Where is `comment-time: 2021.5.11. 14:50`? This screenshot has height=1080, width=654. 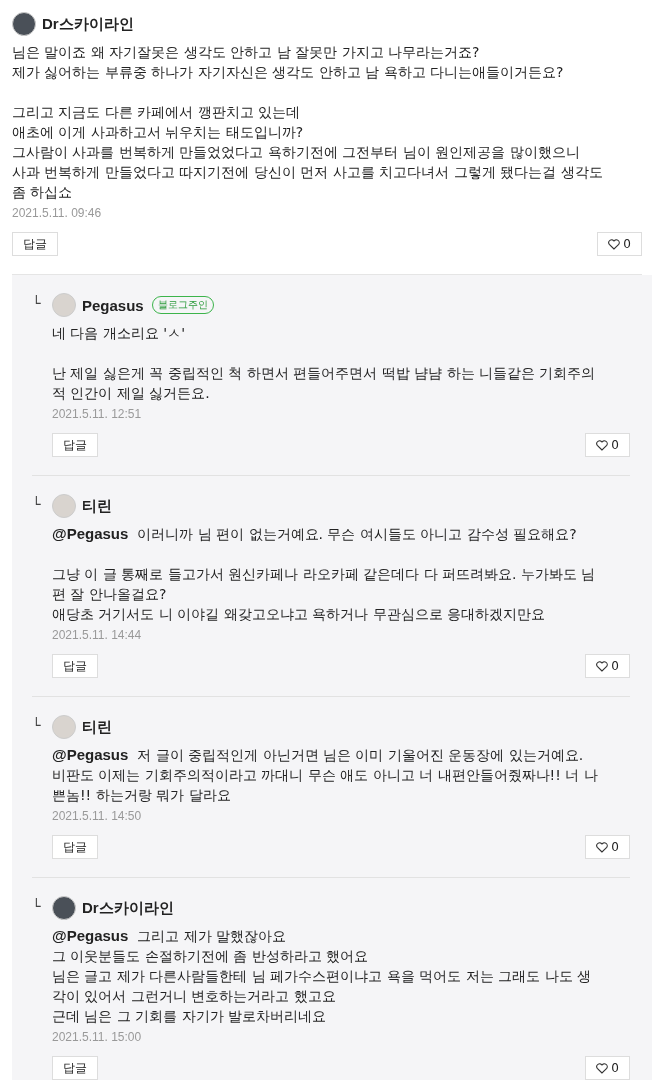 comment-time: 2021.5.11. 14:50 is located at coordinates (97, 816).